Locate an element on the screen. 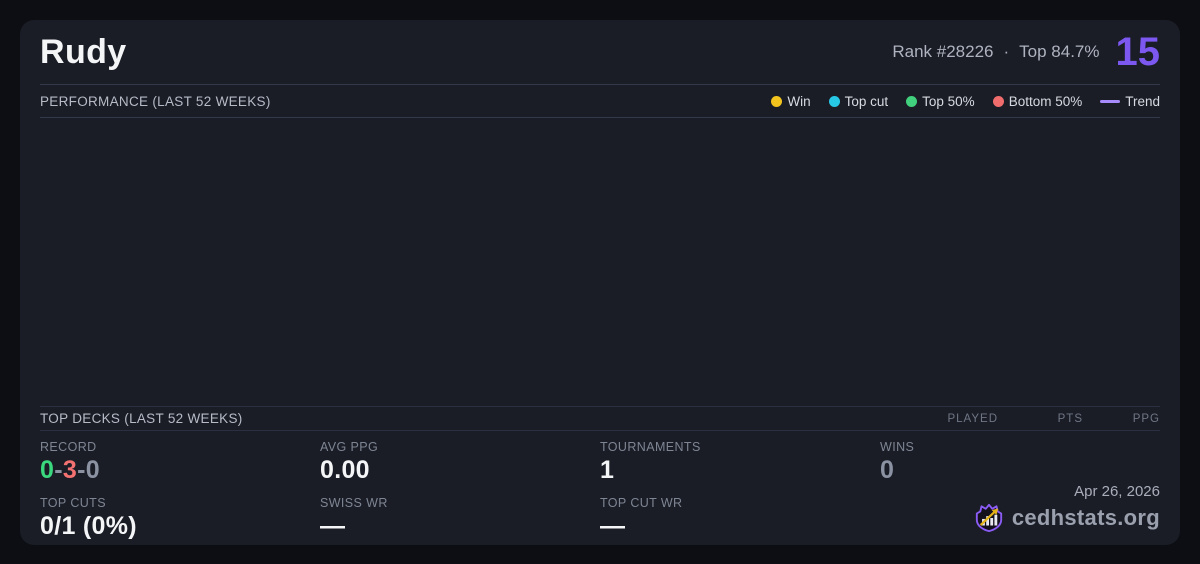  trend-line-icon is located at coordinates (1110, 101).